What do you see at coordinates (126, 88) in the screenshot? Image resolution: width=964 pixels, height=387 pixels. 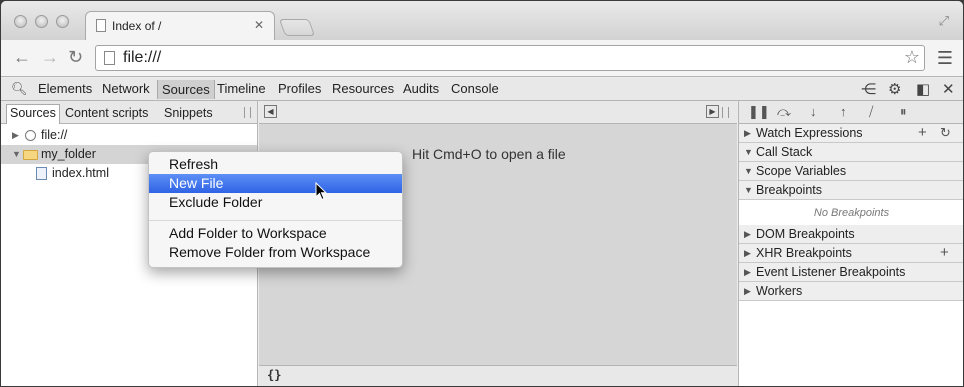 I see `tab-network: Network` at bounding box center [126, 88].